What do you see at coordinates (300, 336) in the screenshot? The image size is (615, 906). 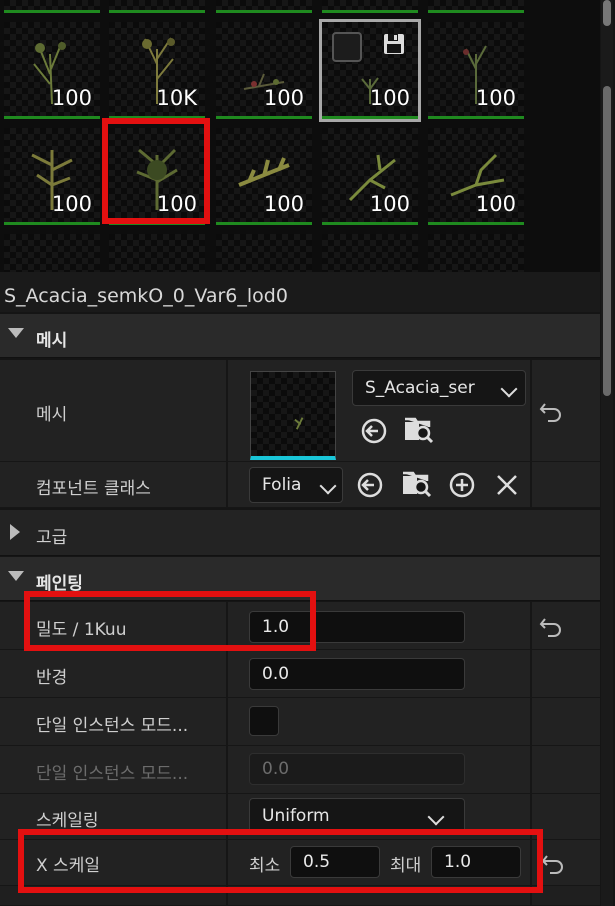 I see `section-mesh: 메시` at bounding box center [300, 336].